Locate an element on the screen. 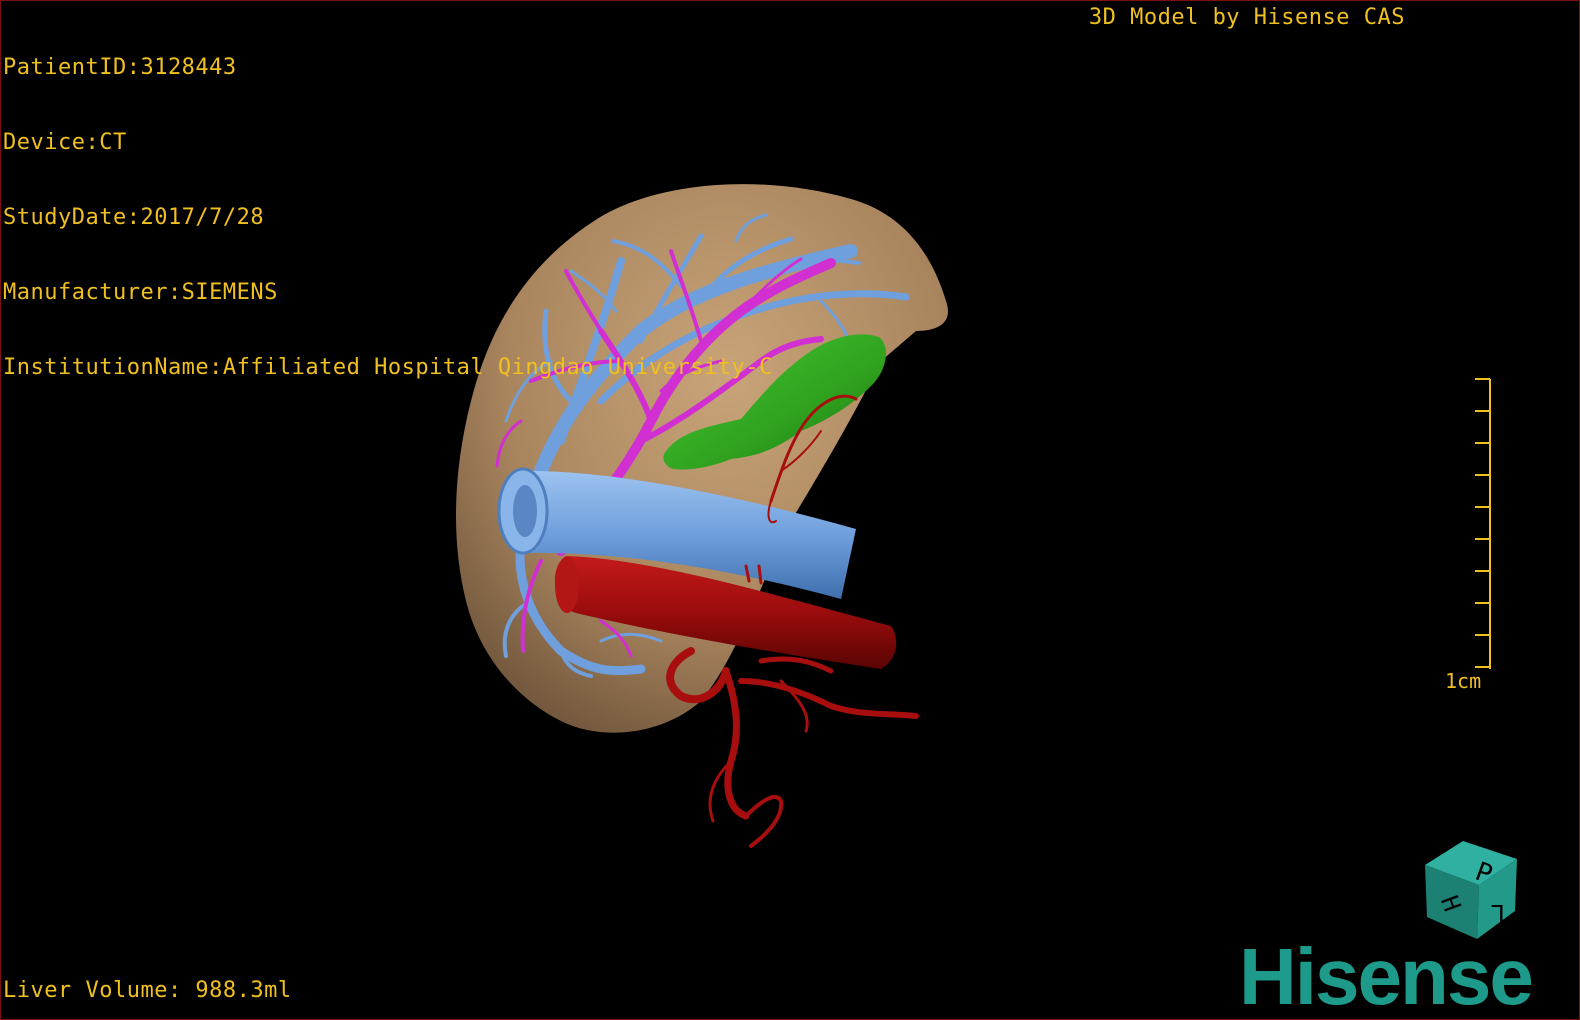  manufacturer-text: Manufacturer:SIEMENS is located at coordinates (140, 292).